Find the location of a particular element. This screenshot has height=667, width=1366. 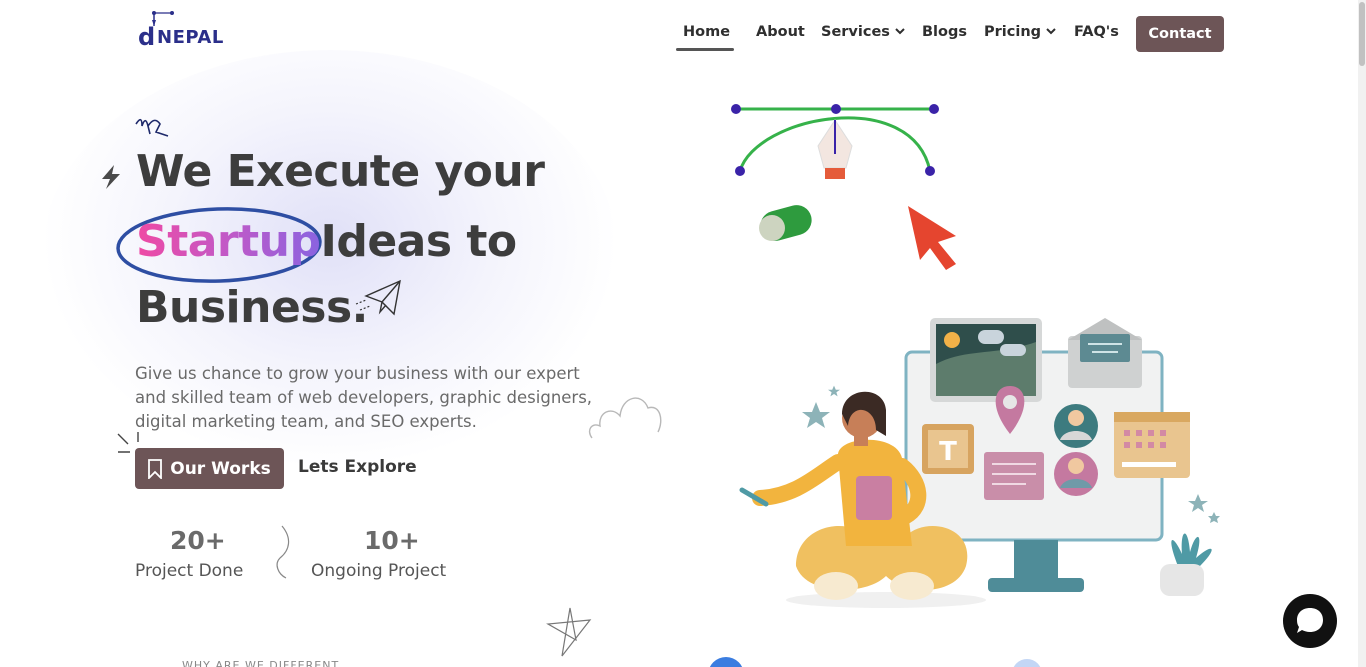

our-works-button: Our Works is located at coordinates (209, 468).